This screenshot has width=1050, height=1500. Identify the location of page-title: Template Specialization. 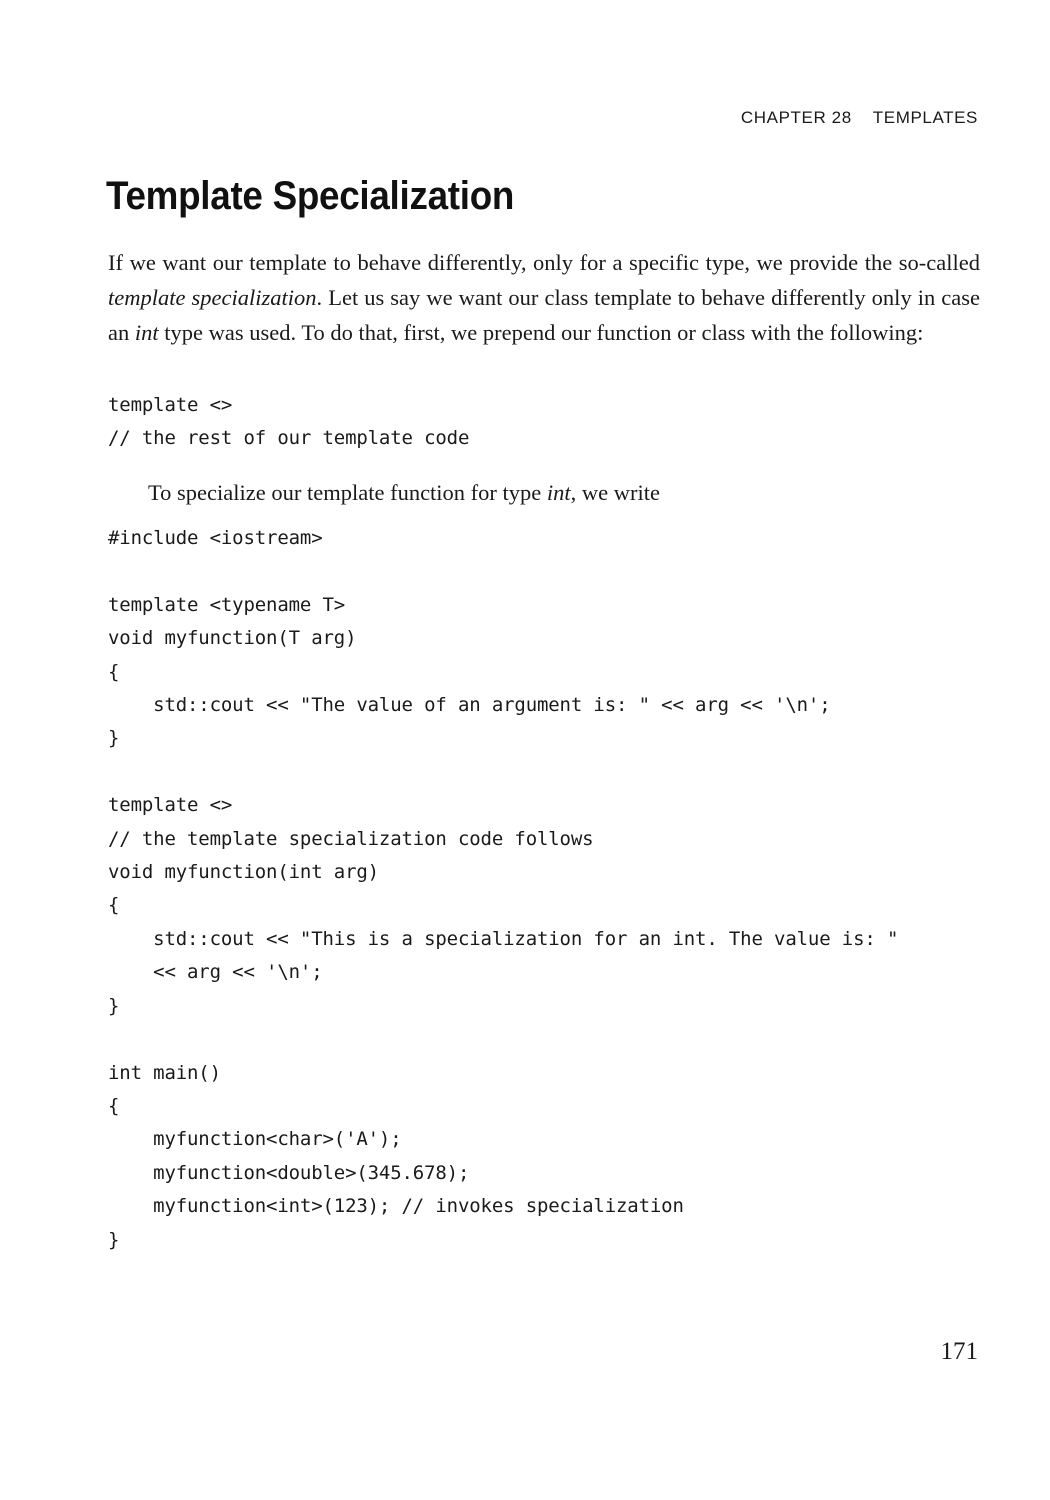
(310, 195).